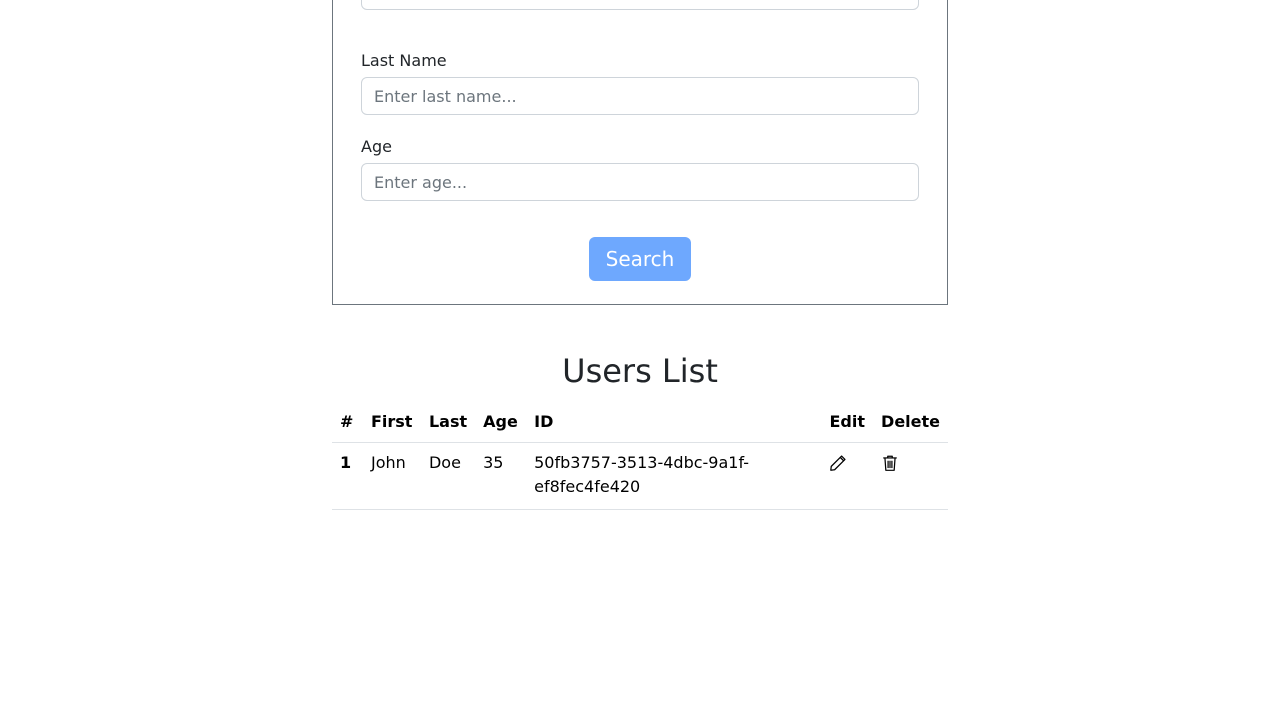  I want to click on column-header-id: ID, so click(674, 422).